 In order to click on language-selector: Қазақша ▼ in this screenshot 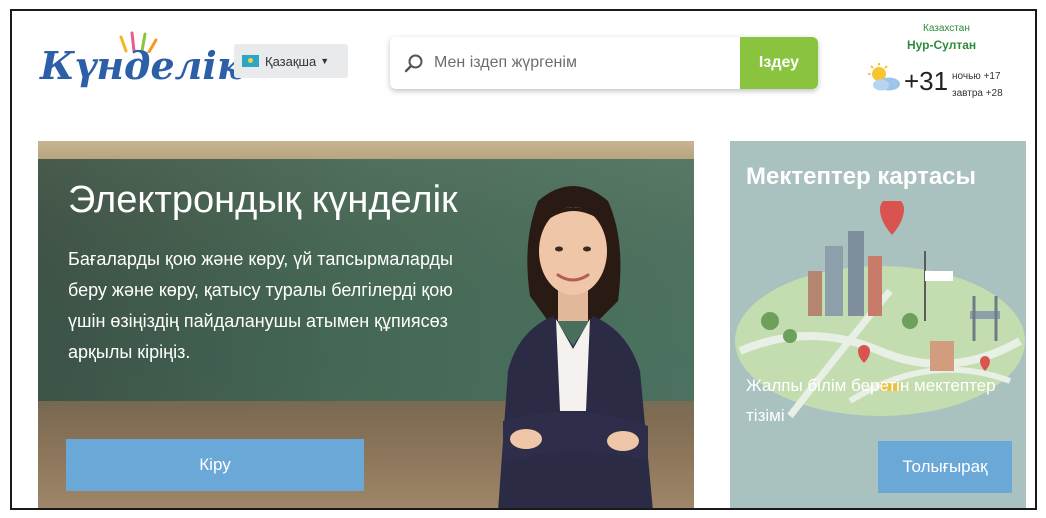, I will do `click(291, 61)`.